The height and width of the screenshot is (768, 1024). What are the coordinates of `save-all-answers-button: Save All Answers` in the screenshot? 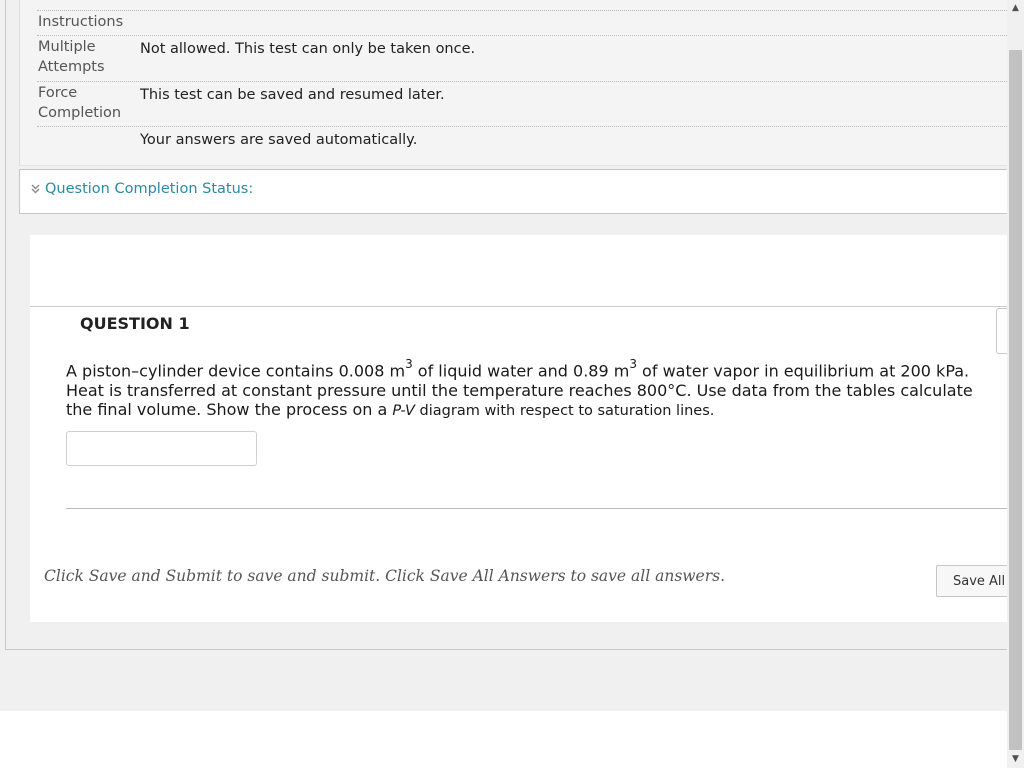 It's located at (976, 581).